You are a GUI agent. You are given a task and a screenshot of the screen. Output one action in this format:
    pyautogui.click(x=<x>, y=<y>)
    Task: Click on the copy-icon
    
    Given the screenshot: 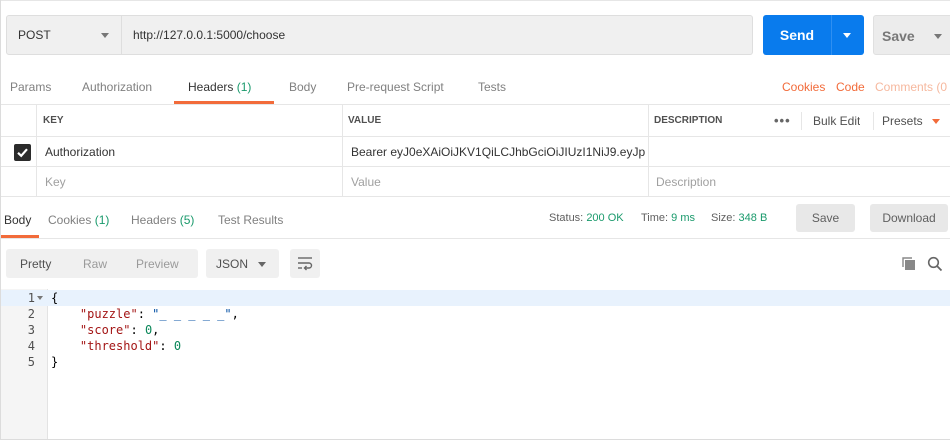 What is the action you would take?
    pyautogui.click(x=909, y=264)
    